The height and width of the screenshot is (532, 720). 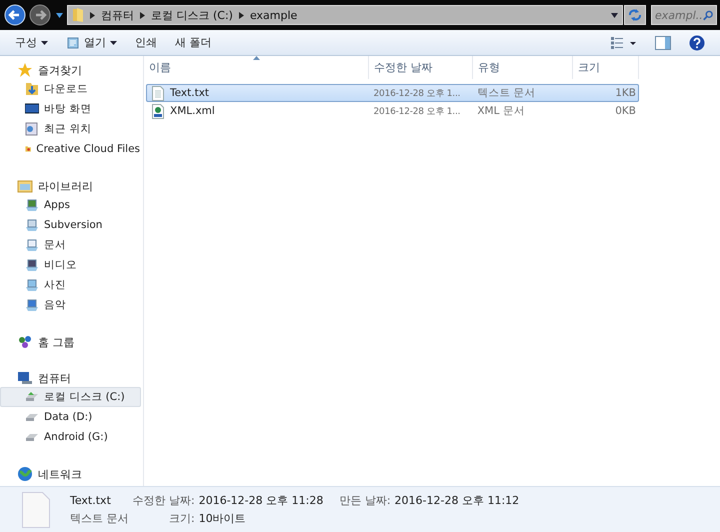 I want to click on refresh-button, so click(x=635, y=15).